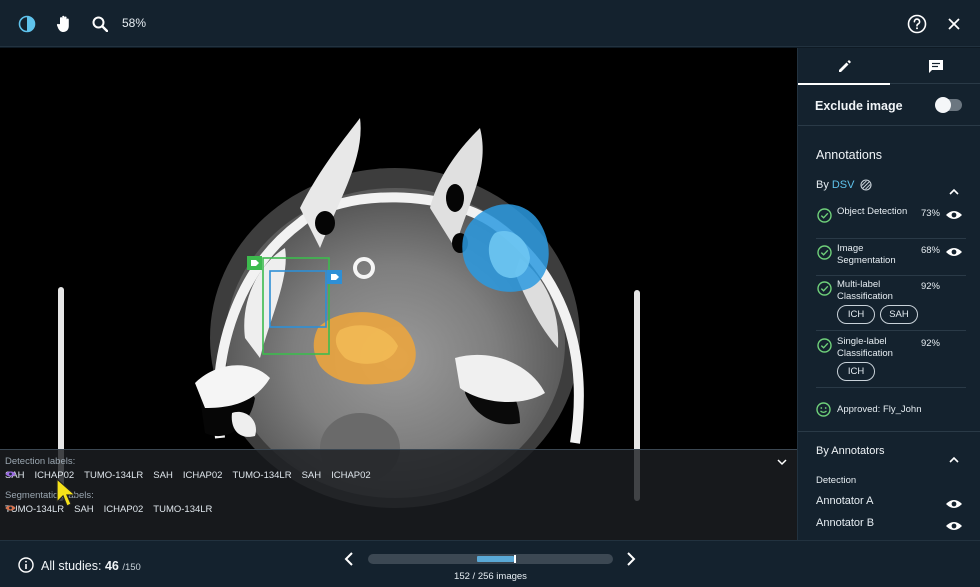  I want to click on hatched-circle-icon, so click(866, 185).